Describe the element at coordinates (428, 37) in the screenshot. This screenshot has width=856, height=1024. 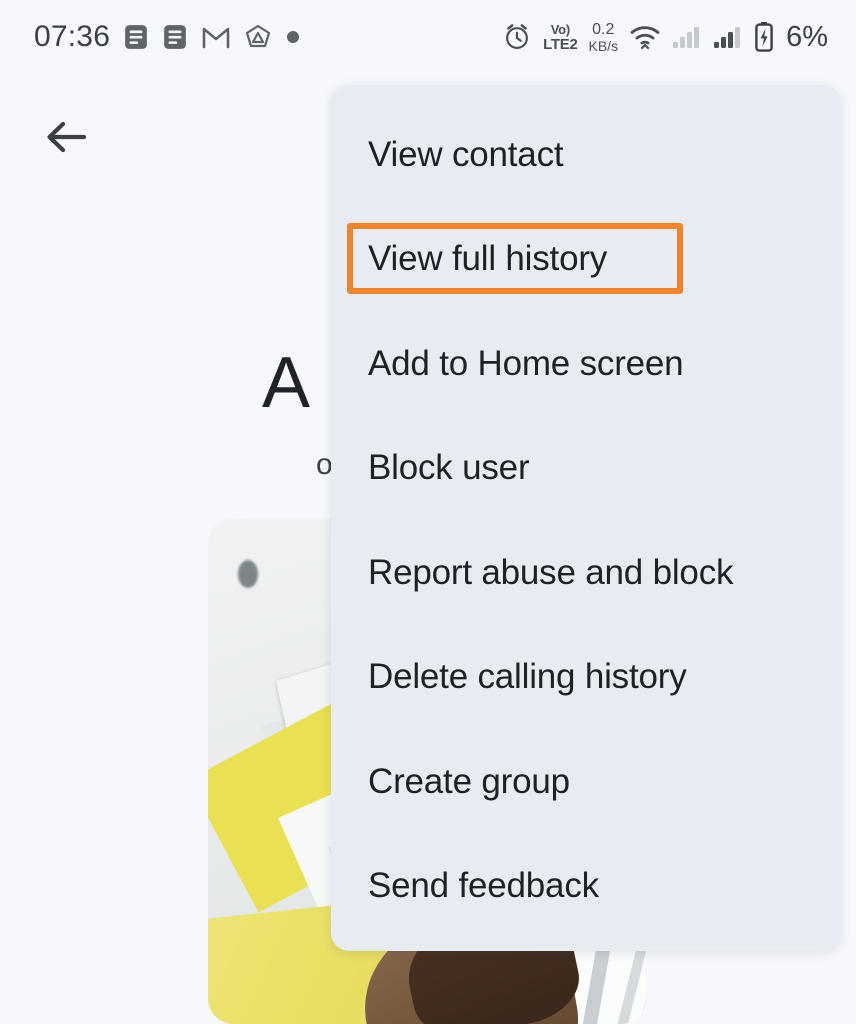
I see `status-bar: 07:36 Vo) LTE2 0.2 KB/s 6%` at that location.